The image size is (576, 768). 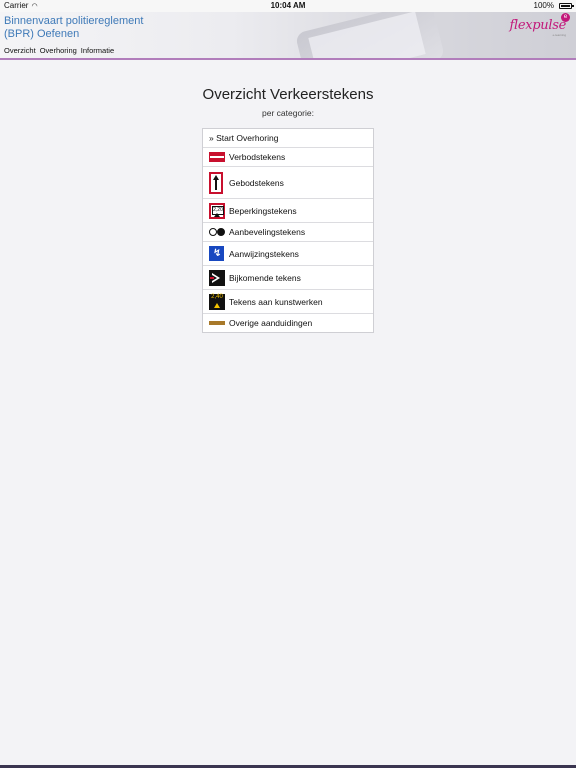 I want to click on page-subtitle: per categorie:, so click(x=288, y=113).